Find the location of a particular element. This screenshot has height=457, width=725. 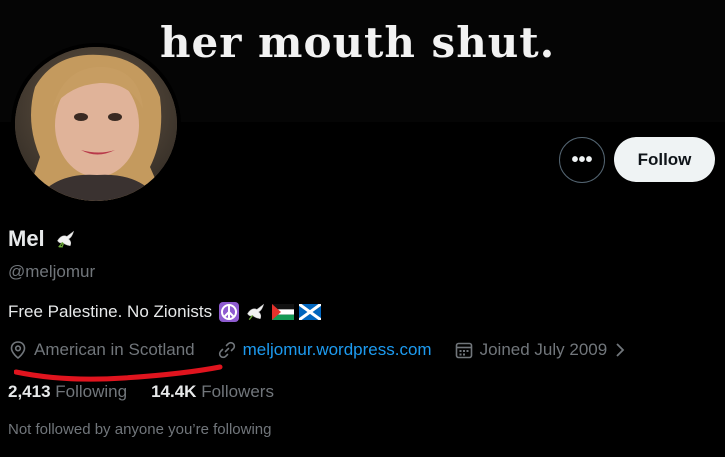

calendar-icon is located at coordinates (463, 350).